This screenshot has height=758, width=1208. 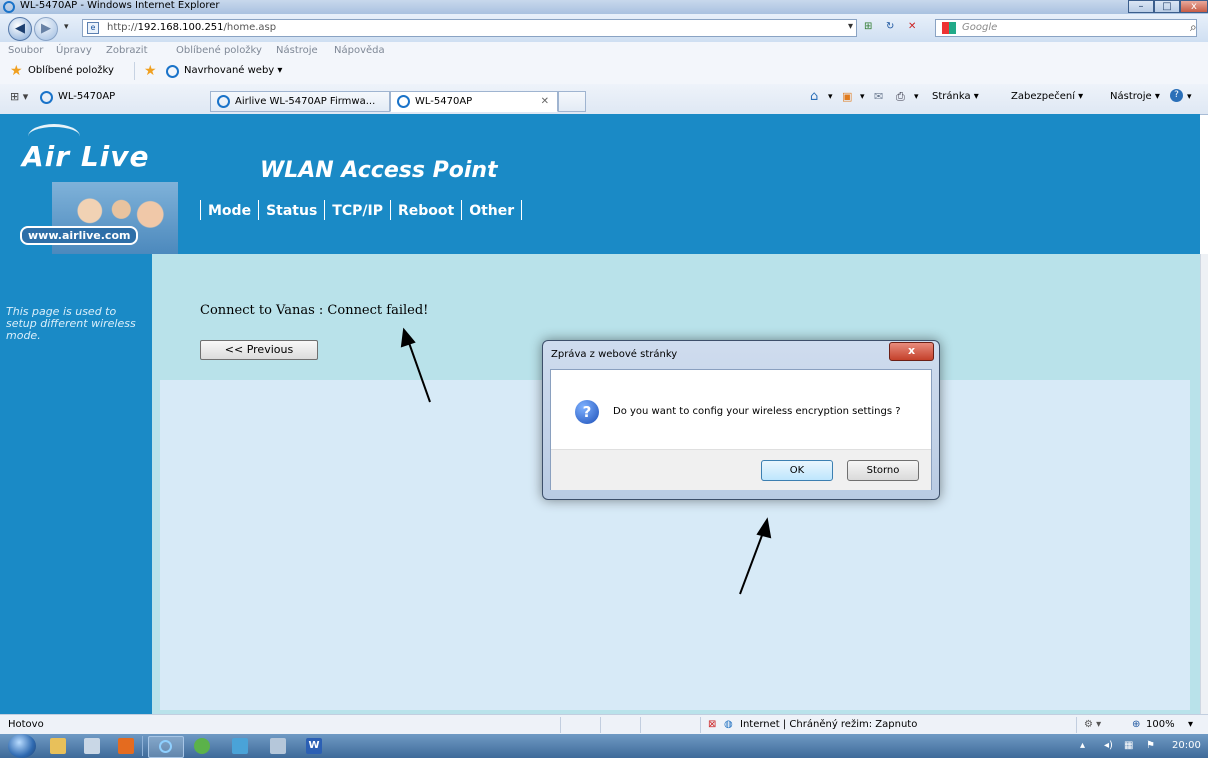 What do you see at coordinates (126, 746) in the screenshot?
I see `media-player-icon` at bounding box center [126, 746].